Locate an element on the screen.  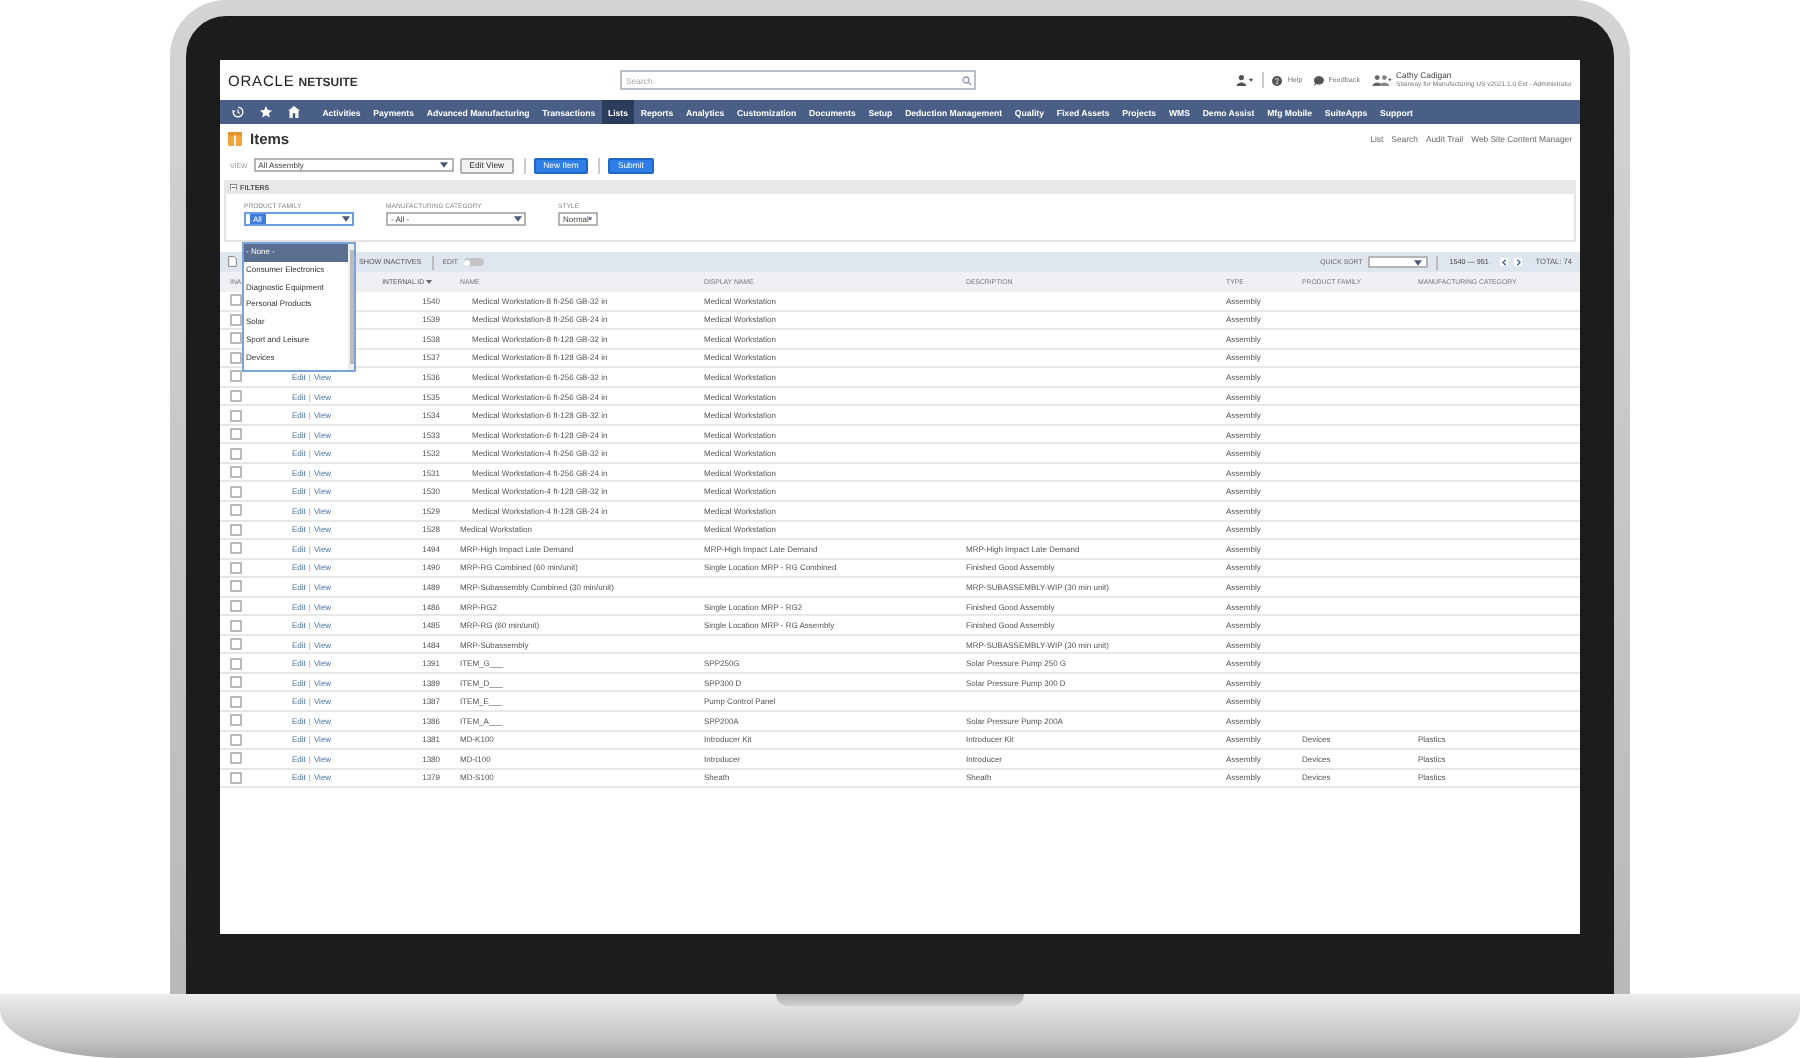
edit-toggle is located at coordinates (473, 262).